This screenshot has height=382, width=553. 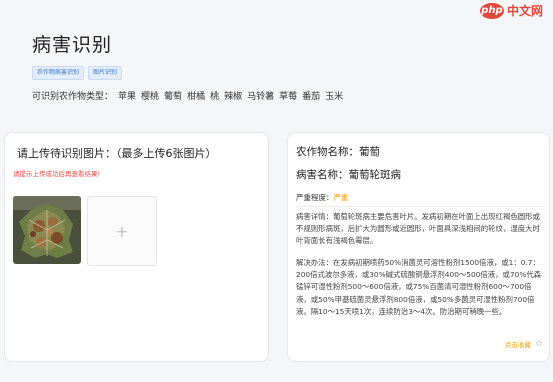 I want to click on favorite-label: 点击收藏, so click(x=518, y=344).